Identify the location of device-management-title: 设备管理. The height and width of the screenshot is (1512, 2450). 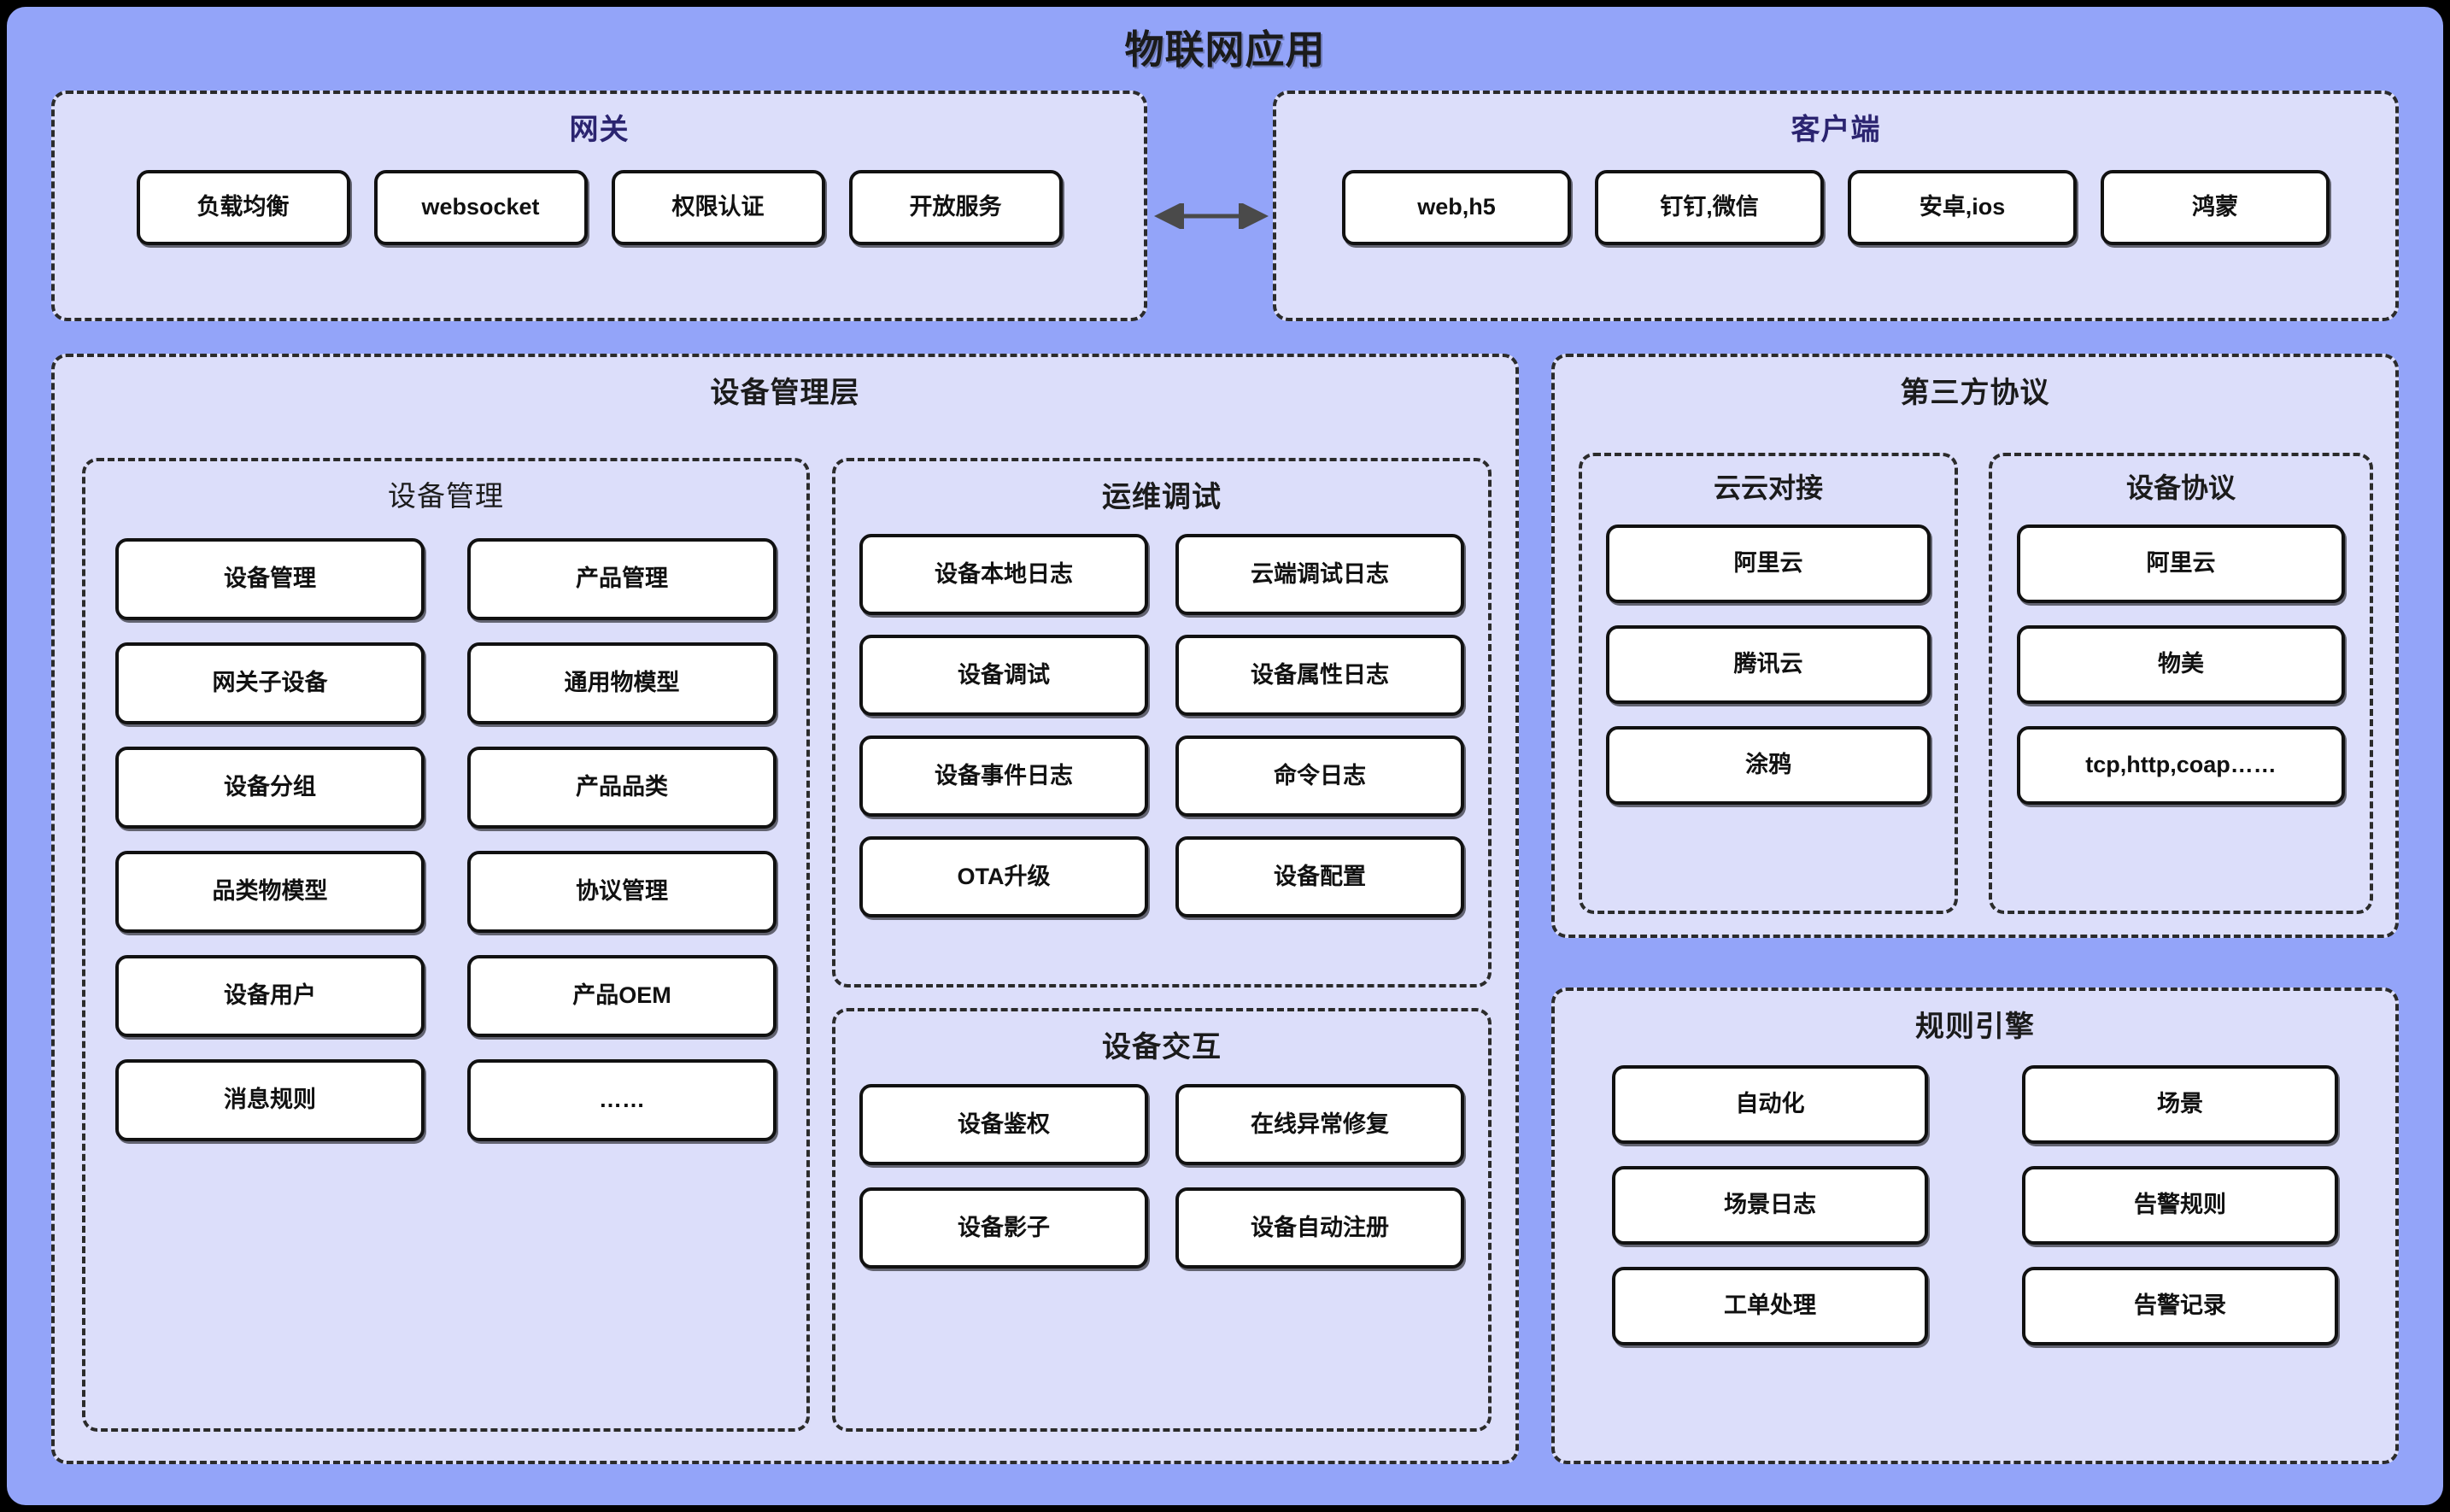
(446, 496).